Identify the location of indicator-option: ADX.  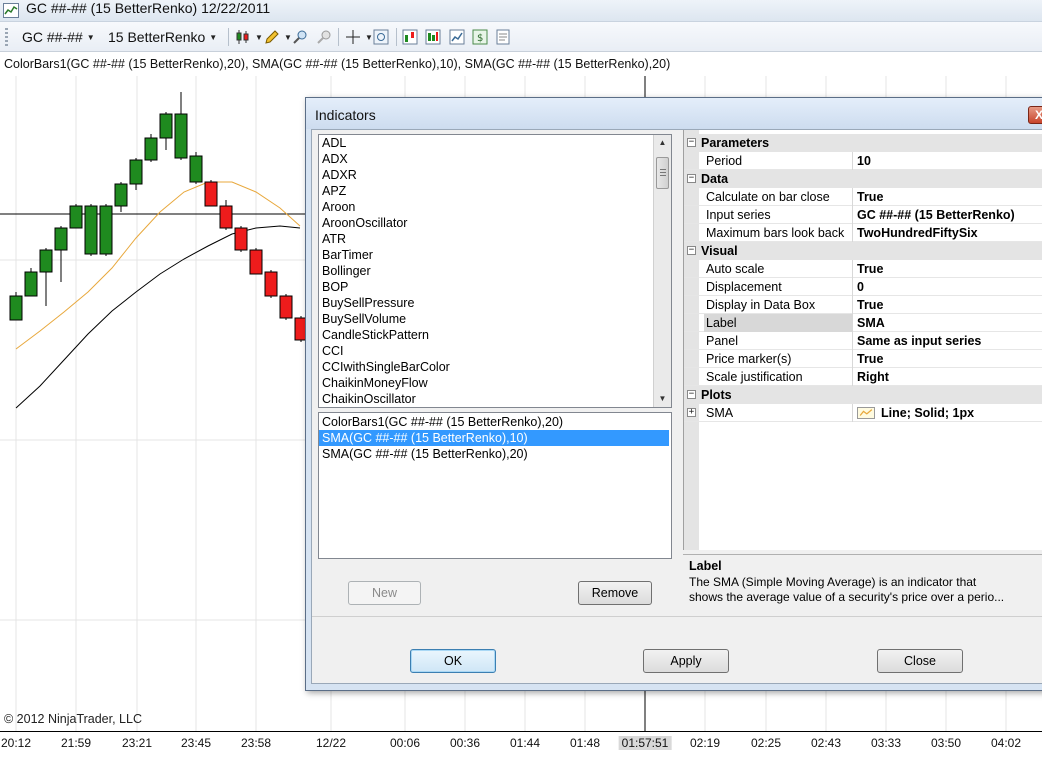
(495, 159).